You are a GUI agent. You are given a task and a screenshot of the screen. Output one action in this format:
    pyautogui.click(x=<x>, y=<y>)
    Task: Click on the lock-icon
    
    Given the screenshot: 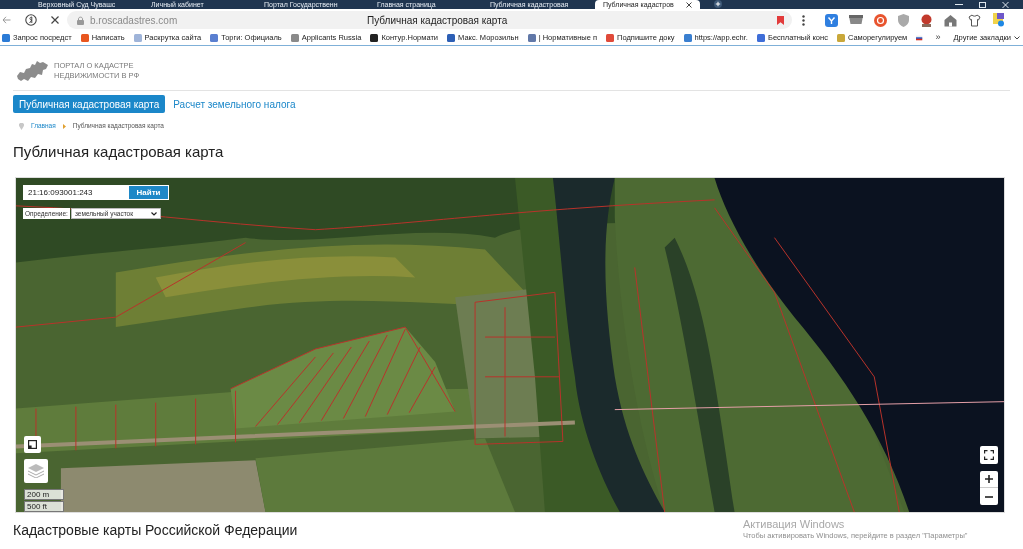 What is the action you would take?
    pyautogui.click(x=80, y=20)
    